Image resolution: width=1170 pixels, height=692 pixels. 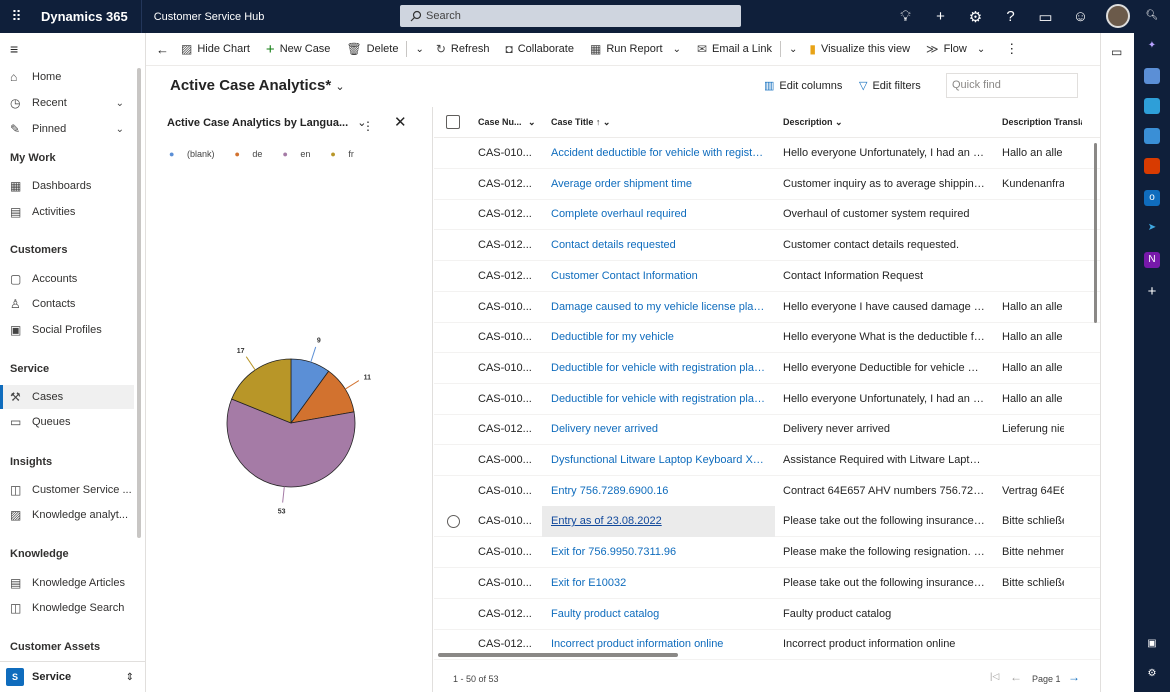 I want to click on send-icon: ➤, so click(x=1152, y=228).